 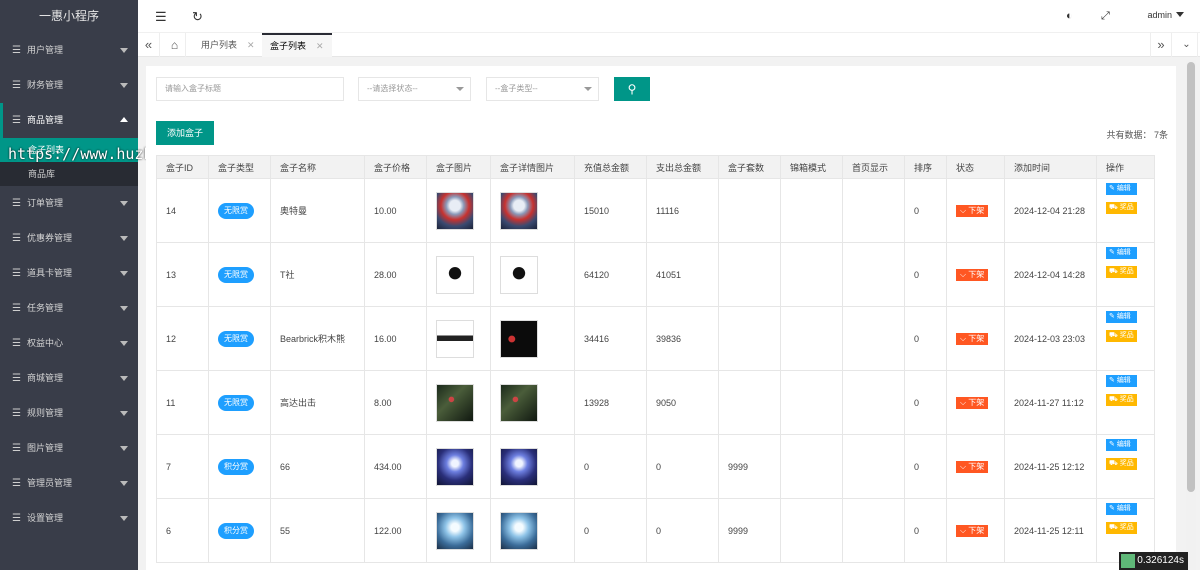 I want to click on actions-cell: ✎ 编辑 ⛟ 奖品 🗑 删除, so click(x=1125, y=210).